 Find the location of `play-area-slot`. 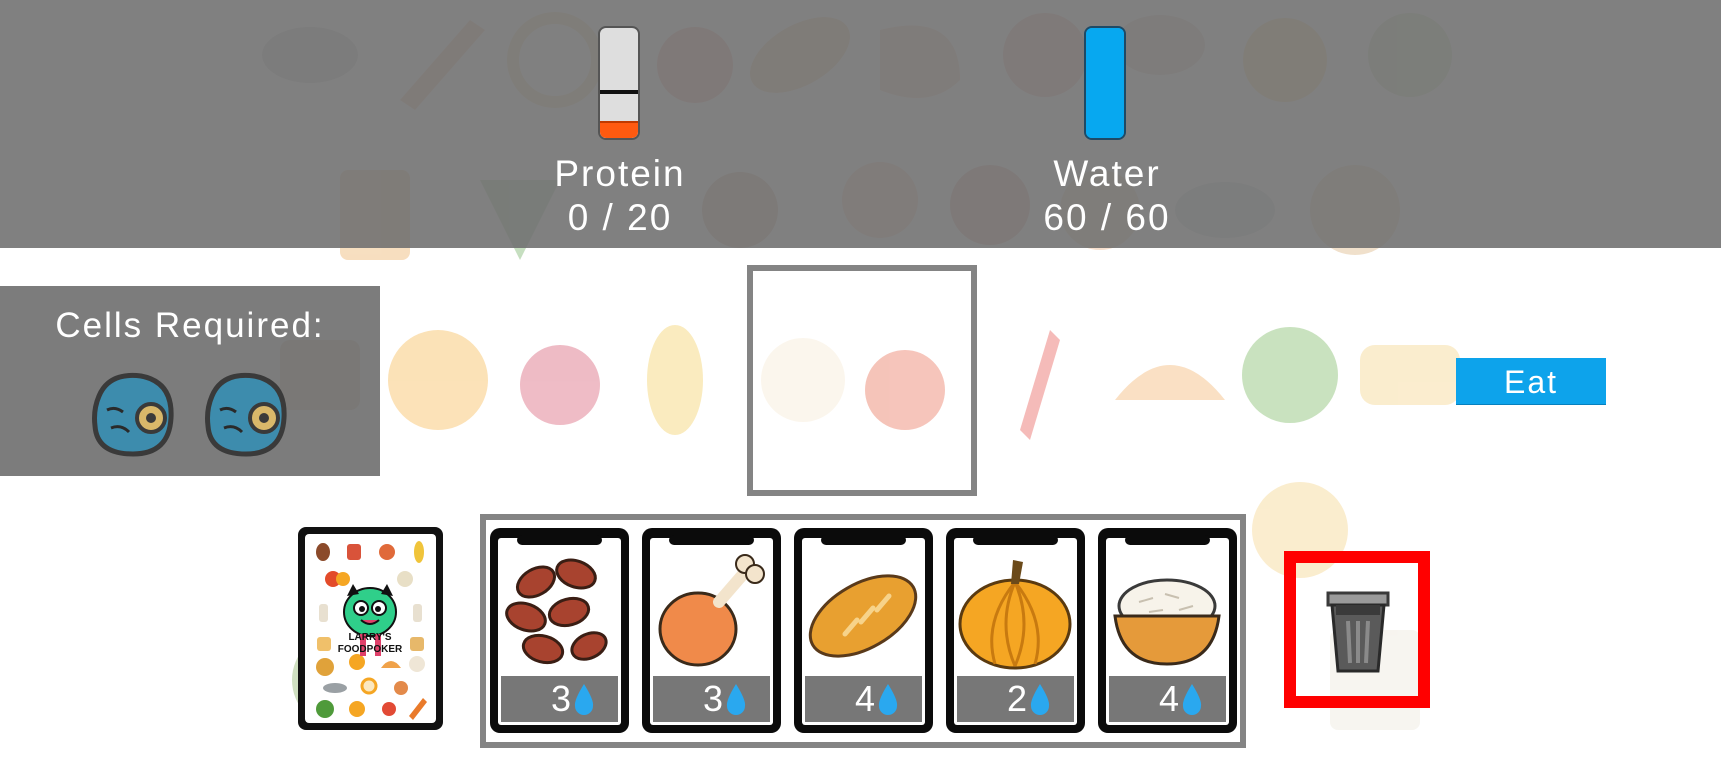

play-area-slot is located at coordinates (862, 380).